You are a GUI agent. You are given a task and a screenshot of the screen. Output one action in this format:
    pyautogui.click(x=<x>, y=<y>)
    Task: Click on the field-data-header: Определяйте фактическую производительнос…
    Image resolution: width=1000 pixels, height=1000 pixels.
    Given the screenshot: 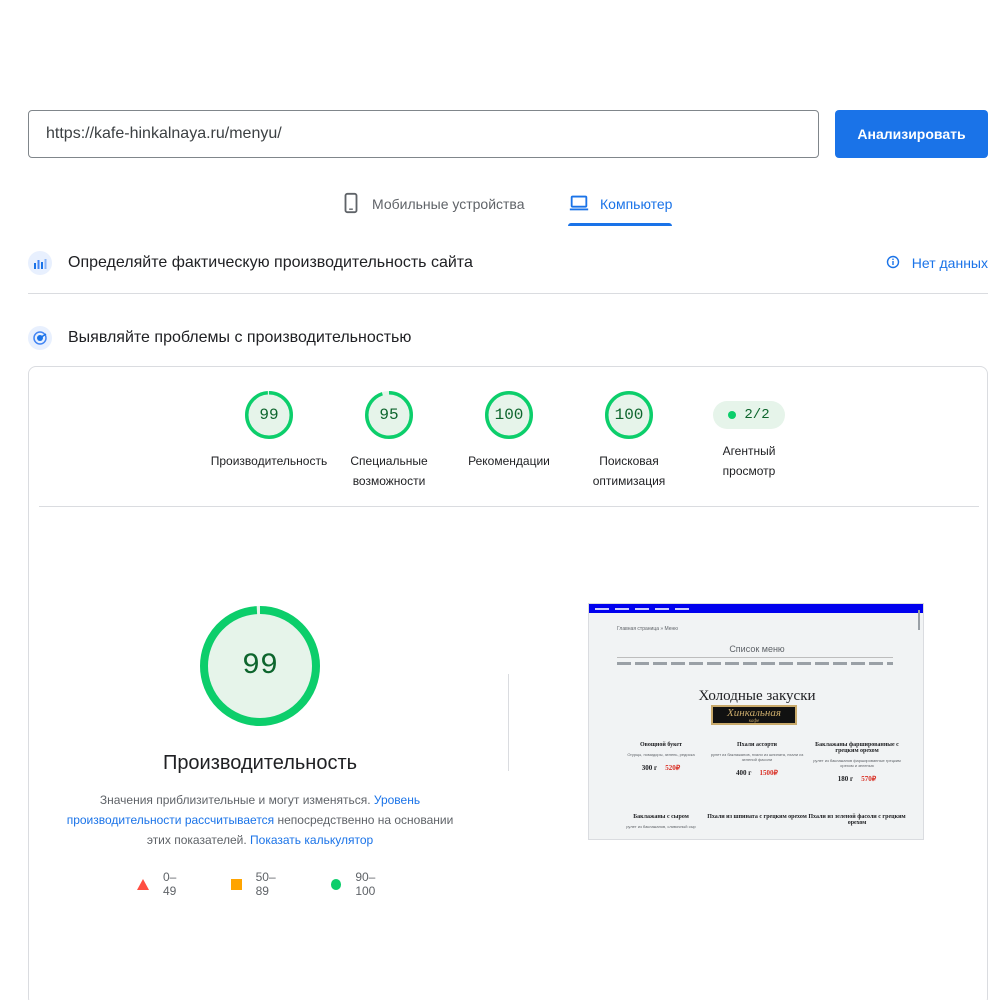 What is the action you would take?
    pyautogui.click(x=508, y=263)
    